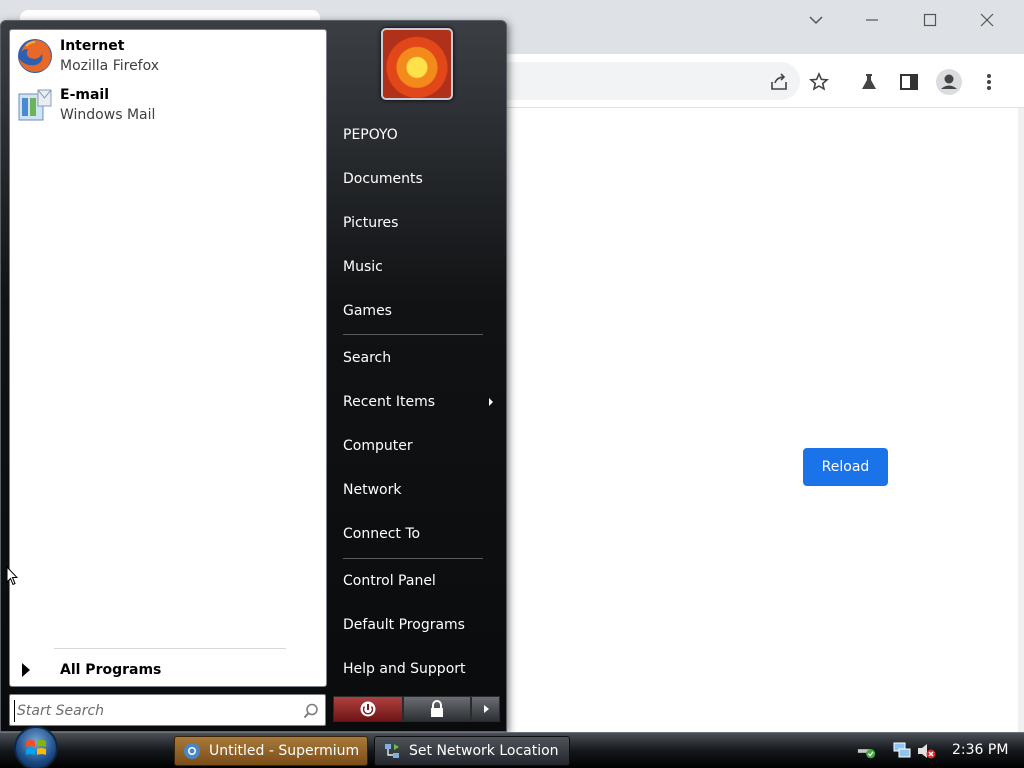 The width and height of the screenshot is (1024, 768). Describe the element at coordinates (12, 576) in the screenshot. I see `mouse-cursor-icon` at that location.